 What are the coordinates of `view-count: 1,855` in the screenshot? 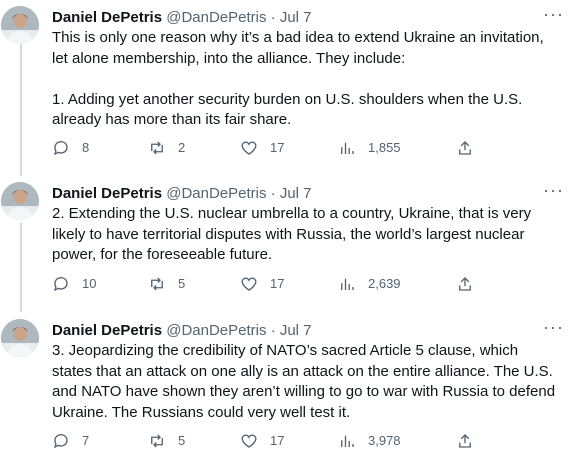 It's located at (384, 147).